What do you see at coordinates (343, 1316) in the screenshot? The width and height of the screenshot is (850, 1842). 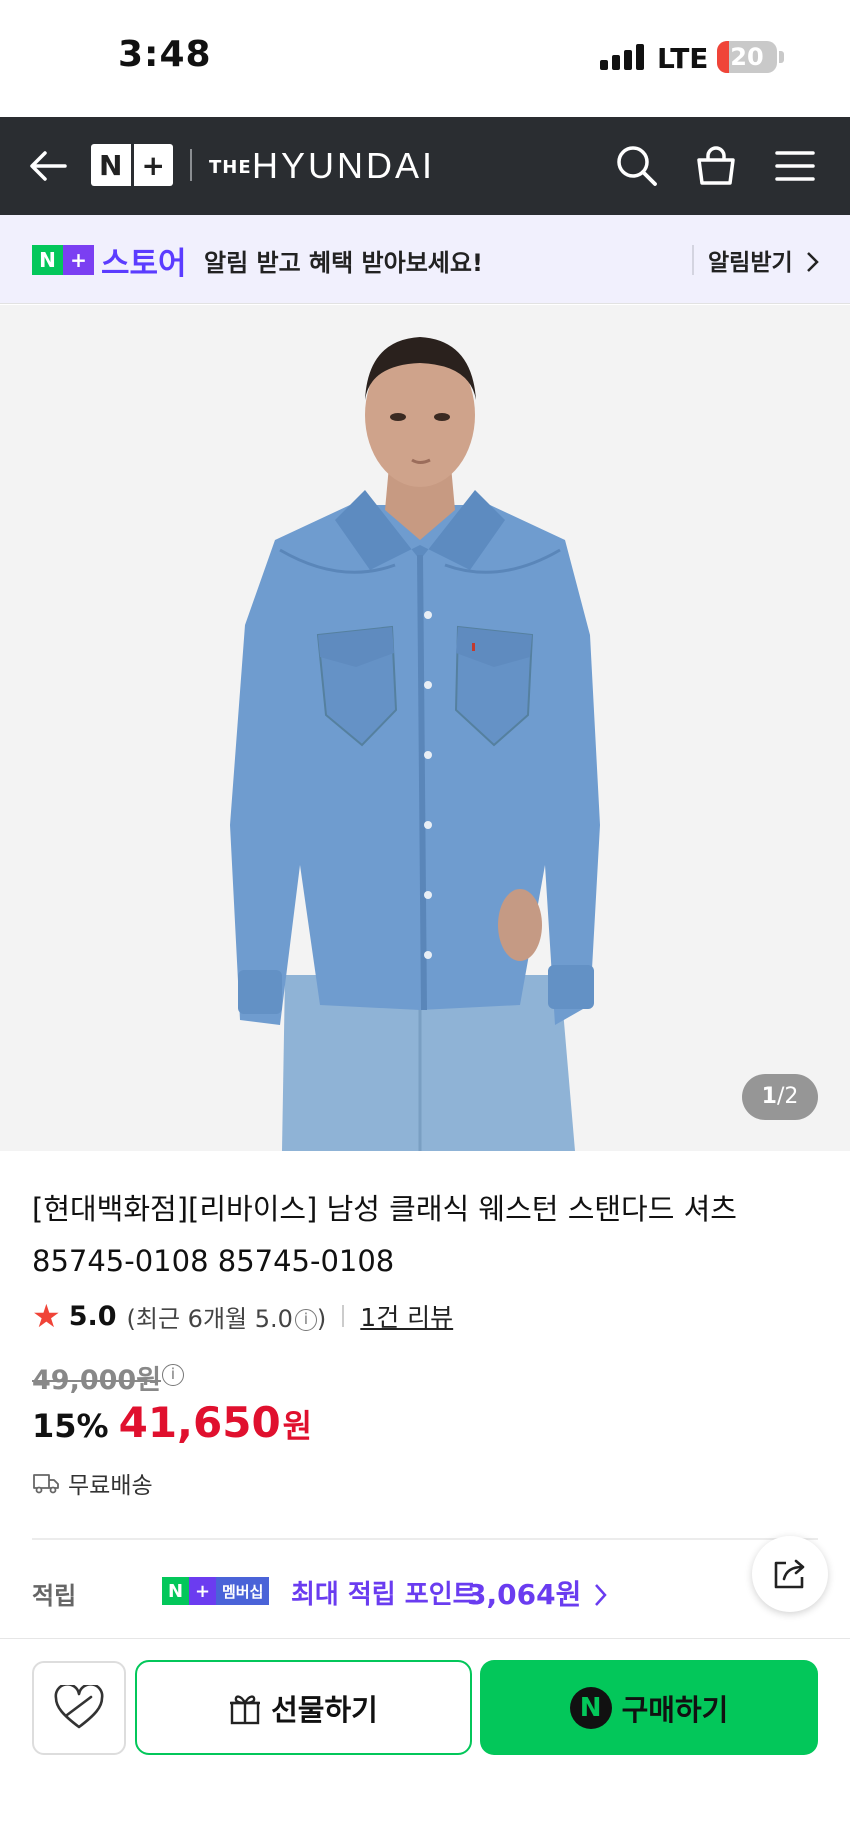 I see `rating-divider` at bounding box center [343, 1316].